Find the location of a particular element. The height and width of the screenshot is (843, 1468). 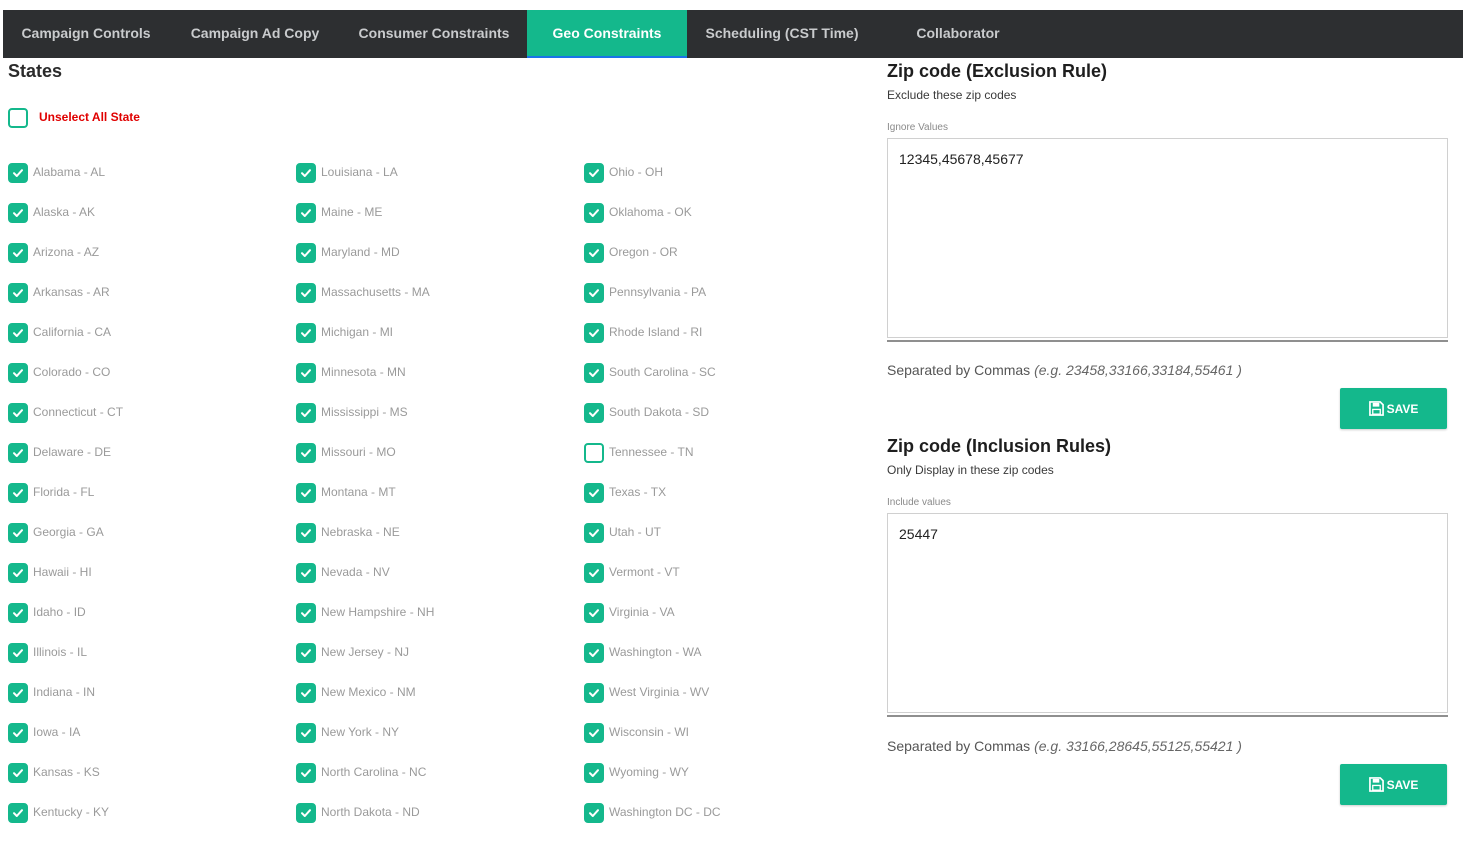

state-label: Florida - FL is located at coordinates (63, 492).